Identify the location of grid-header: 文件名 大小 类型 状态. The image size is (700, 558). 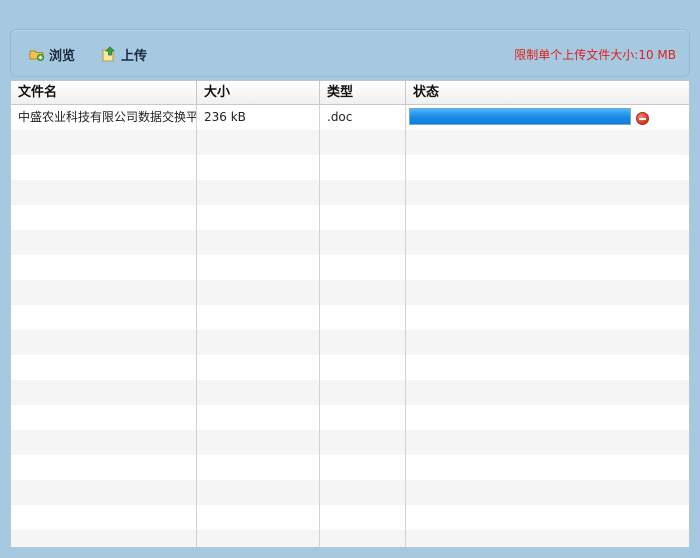
(350, 93).